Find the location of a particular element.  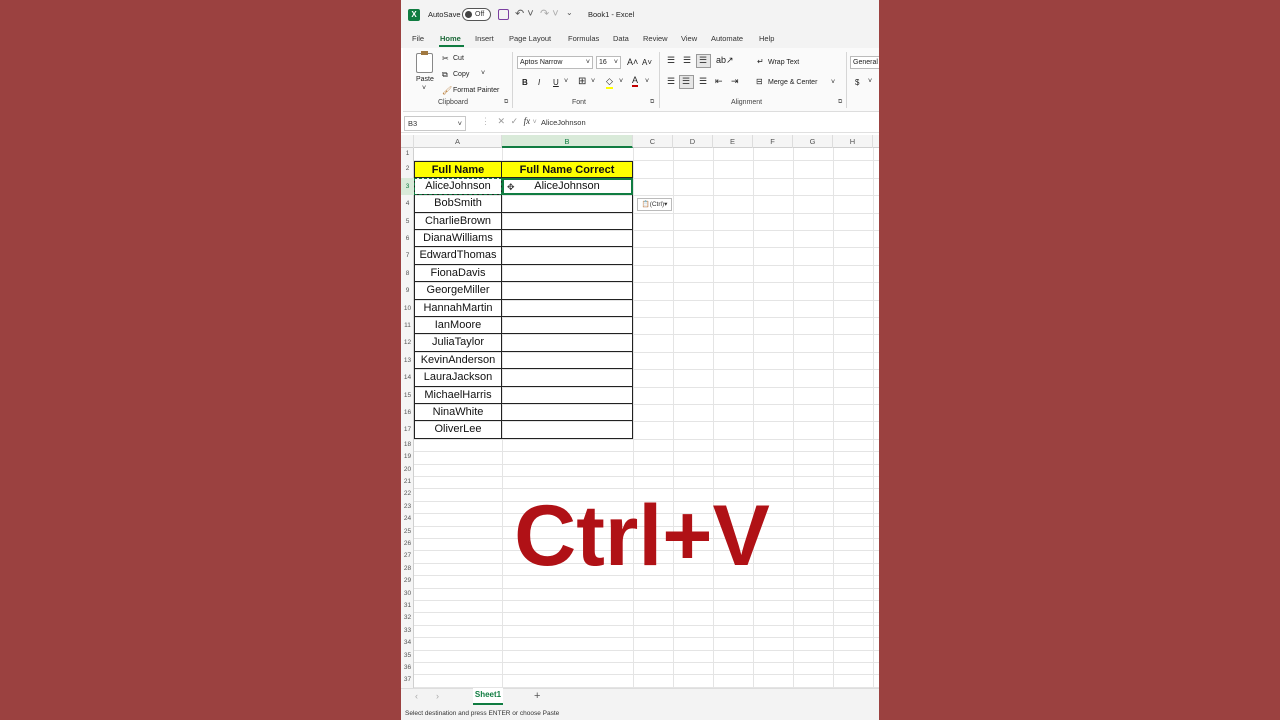

tab-help: Help is located at coordinates (766, 38).